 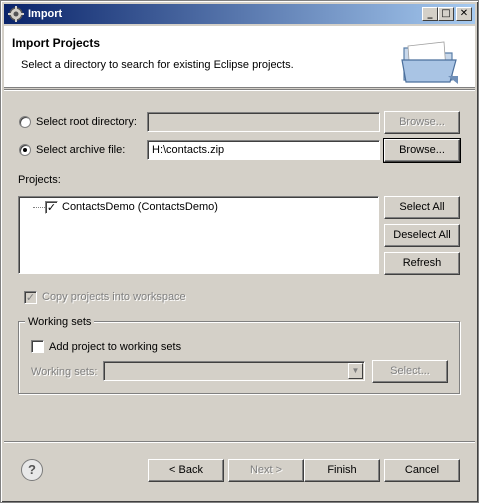 I want to click on back-button: < Back, so click(x=186, y=470).